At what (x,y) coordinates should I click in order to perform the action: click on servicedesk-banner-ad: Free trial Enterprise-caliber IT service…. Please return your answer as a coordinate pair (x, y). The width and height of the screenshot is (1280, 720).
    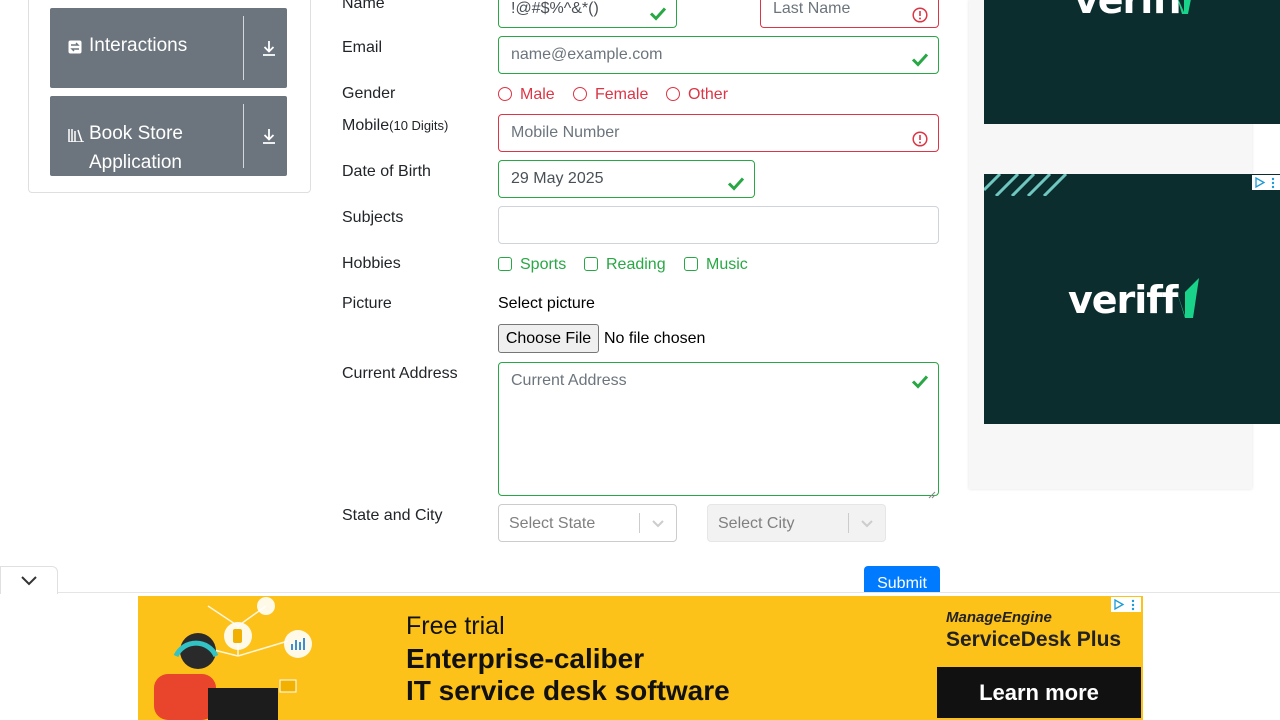
    Looking at the image, I should click on (640, 658).